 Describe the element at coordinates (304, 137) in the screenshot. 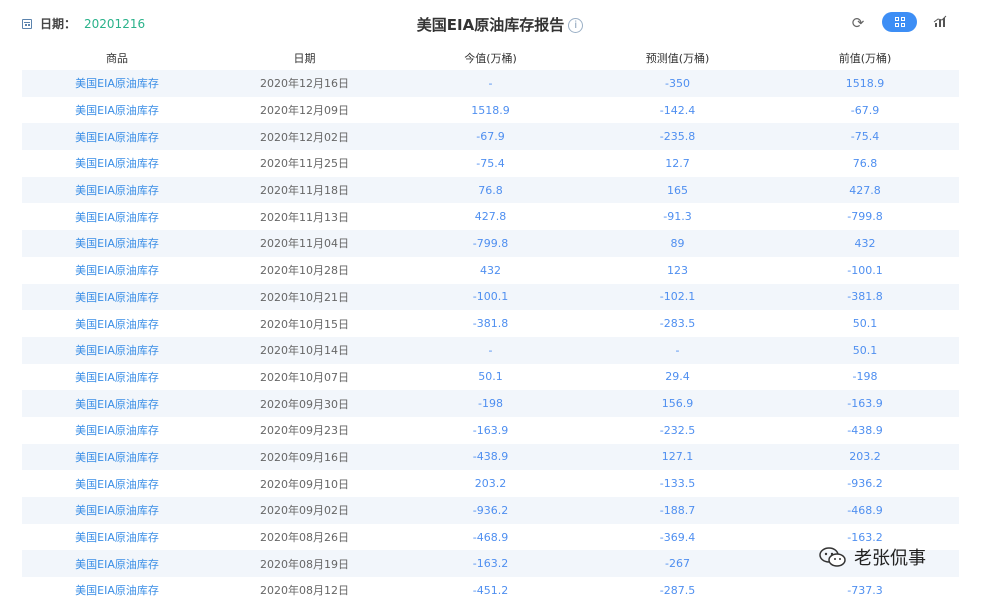

I see `date-cell: 2020年12月02日` at that location.